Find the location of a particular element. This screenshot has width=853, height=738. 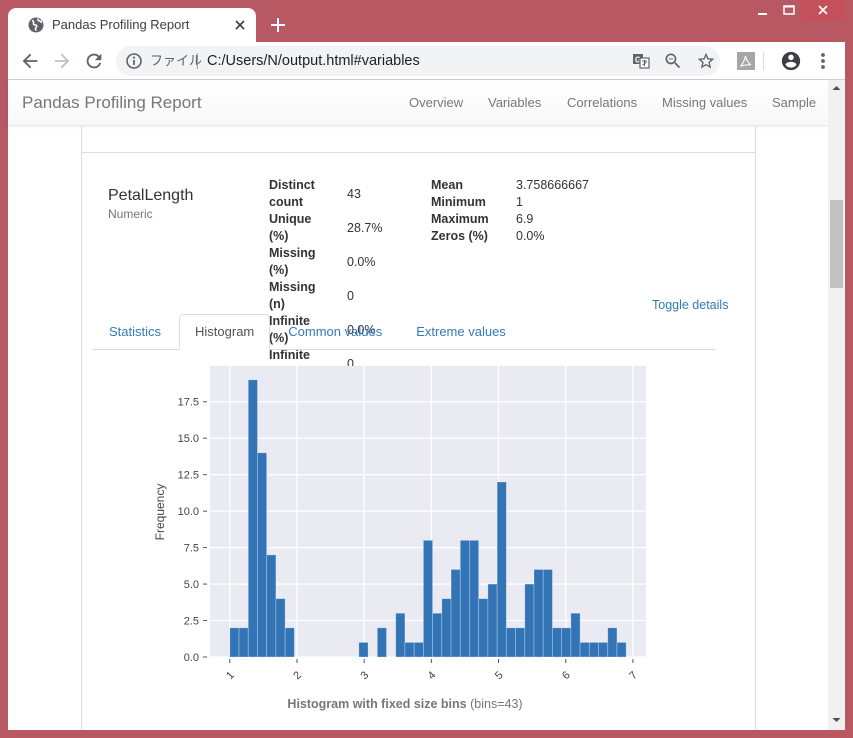

variable-type: Numeric is located at coordinates (130, 214).